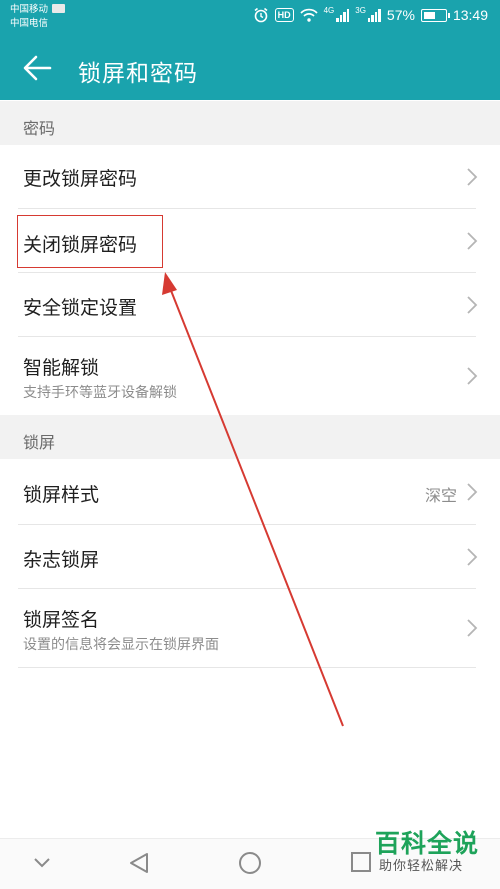 This screenshot has width=500, height=889. What do you see at coordinates (361, 862) in the screenshot?
I see `recents-square-icon` at bounding box center [361, 862].